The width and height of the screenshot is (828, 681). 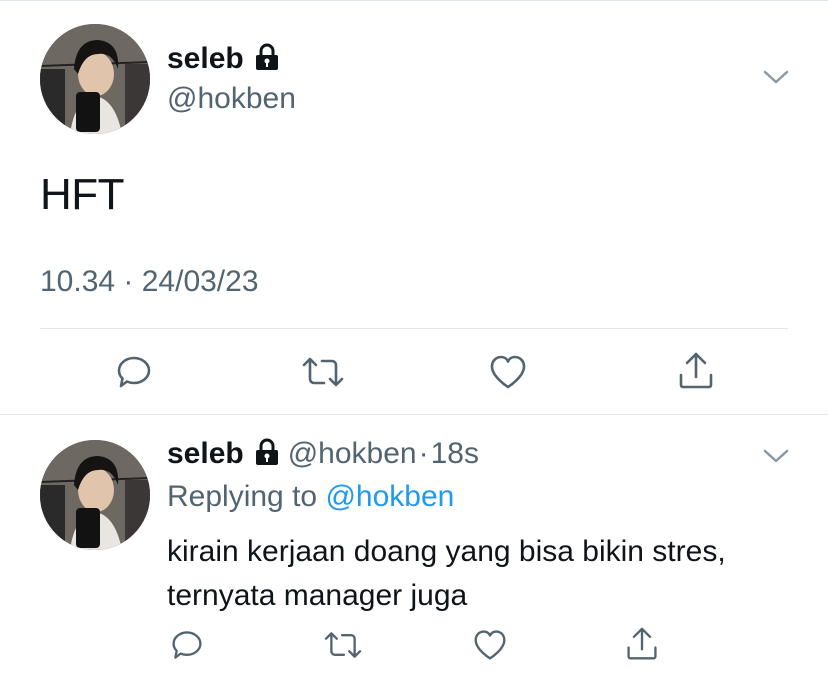 I want to click on tweet-separator, so click(x=414, y=414).